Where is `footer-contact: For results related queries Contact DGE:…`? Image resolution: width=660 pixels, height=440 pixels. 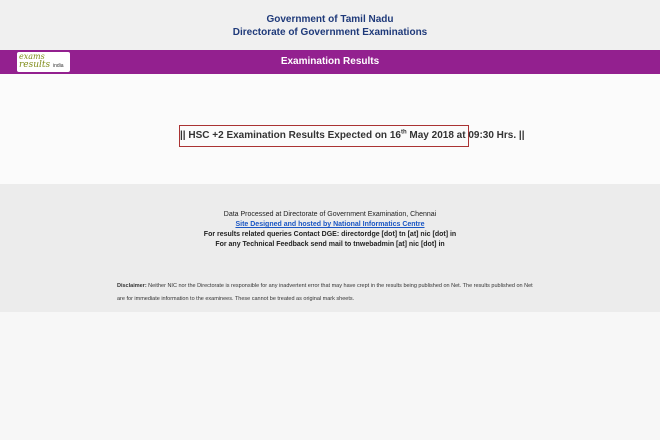 footer-contact: For results related queries Contact DGE:… is located at coordinates (330, 234).